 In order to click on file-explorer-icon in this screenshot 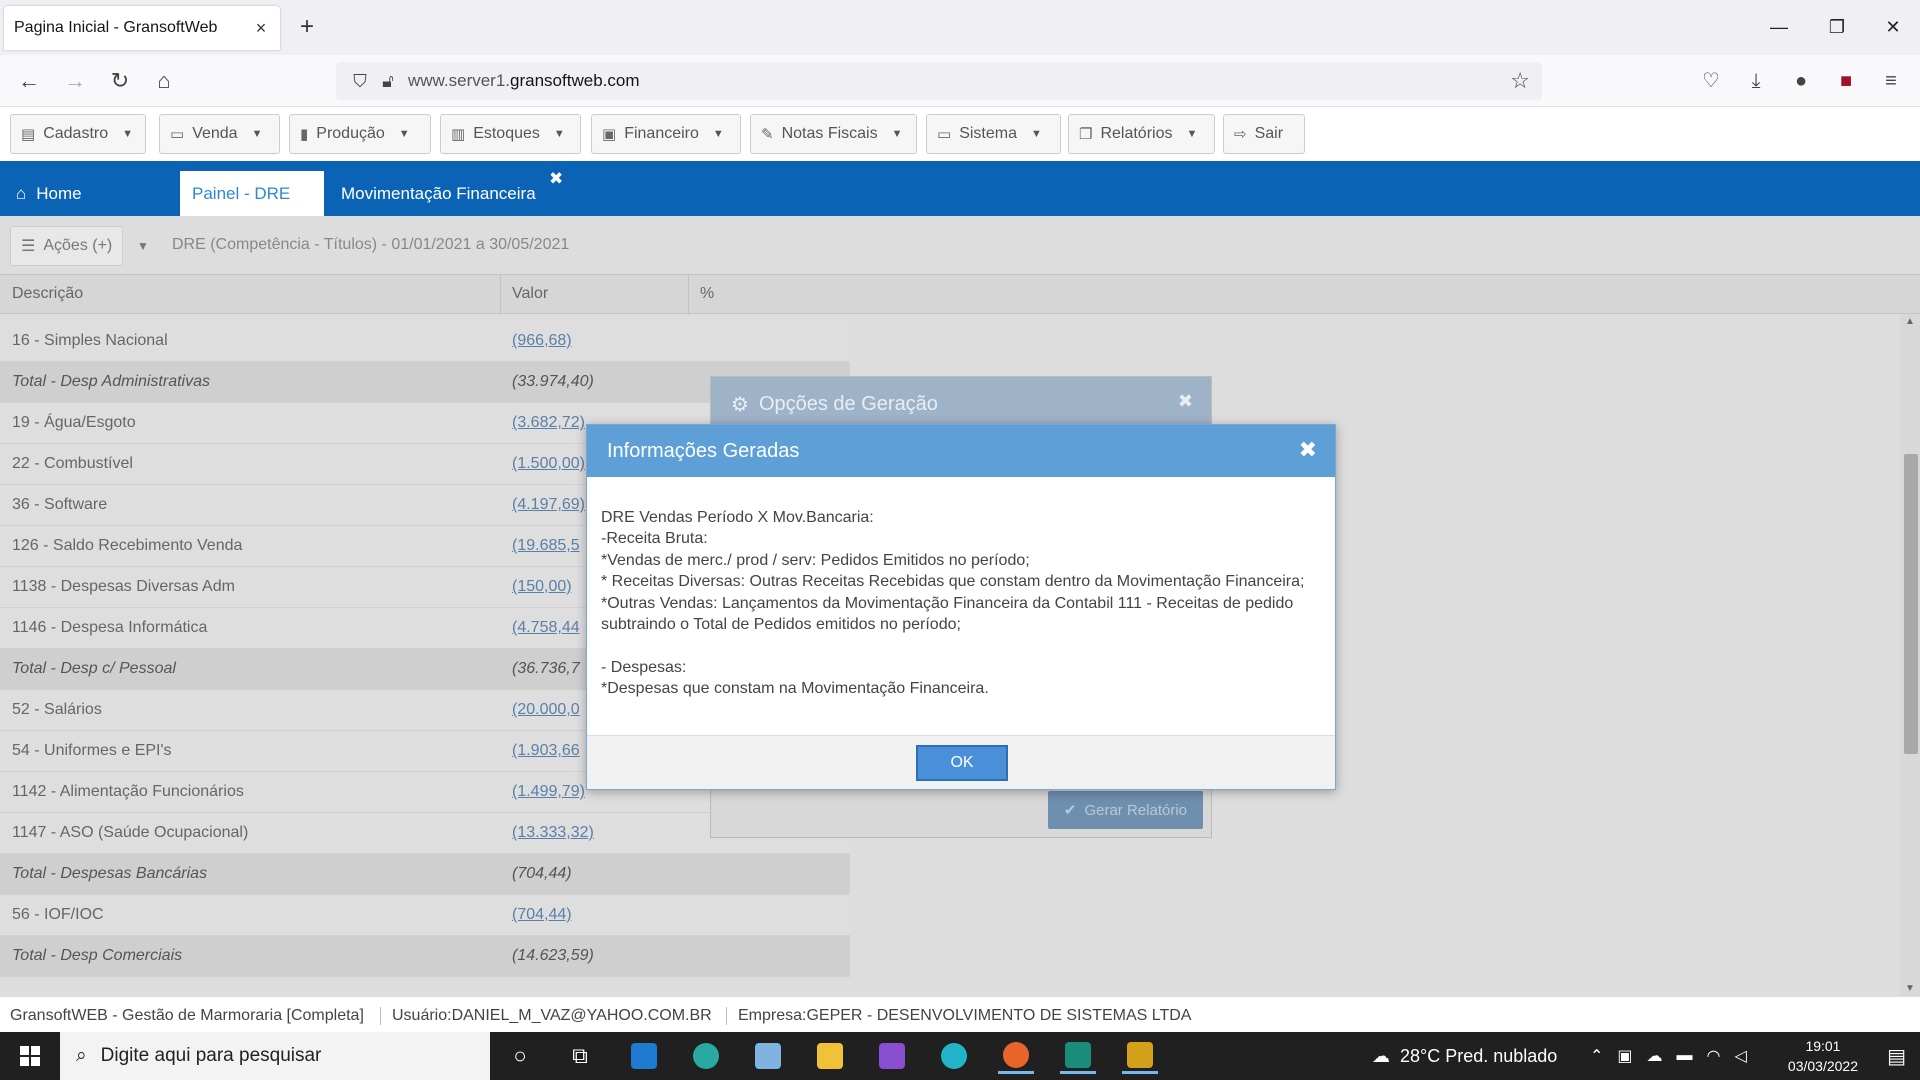, I will do `click(830, 1056)`.